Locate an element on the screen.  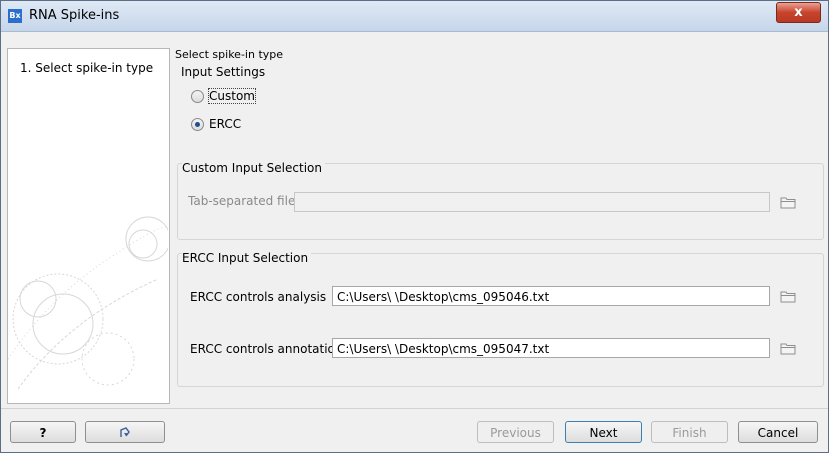
ercc-controls-analysis-input: C:\Users\ \Desktop\cms_095046.txt is located at coordinates (551, 296).